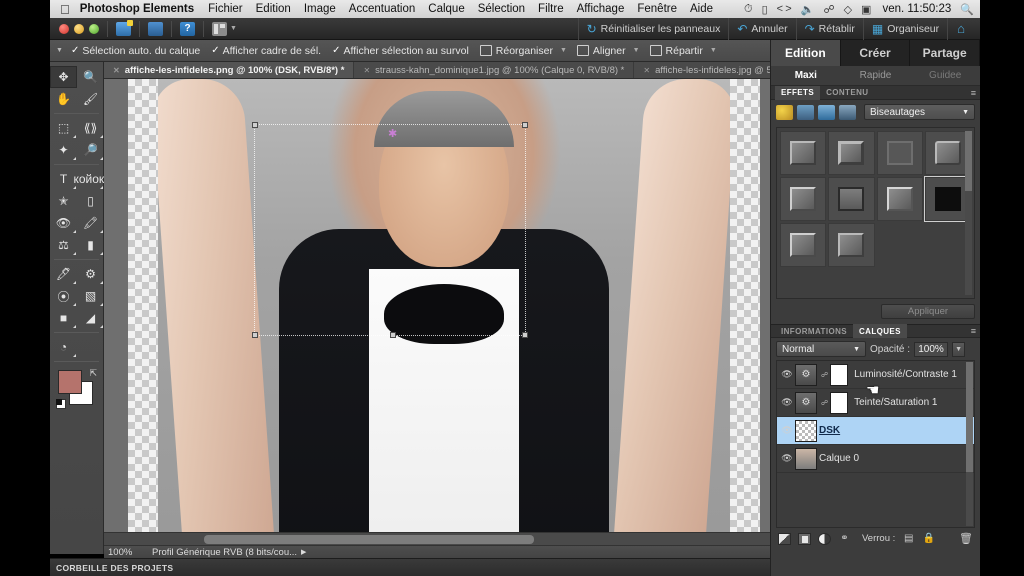 This screenshot has width=1024, height=576. Describe the element at coordinates (63, 150) in the screenshot. I see `magic-wand-tool: ✦` at that location.